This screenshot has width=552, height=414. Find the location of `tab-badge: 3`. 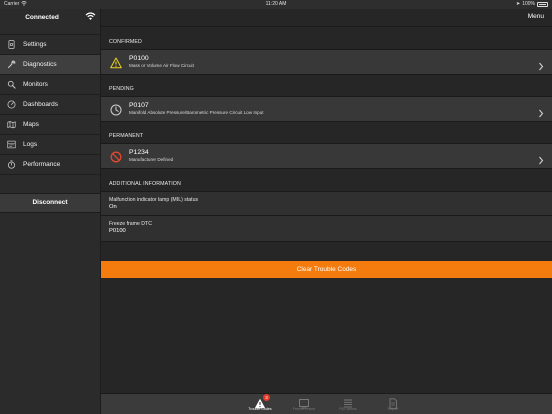

tab-badge: 3 is located at coordinates (266, 397).